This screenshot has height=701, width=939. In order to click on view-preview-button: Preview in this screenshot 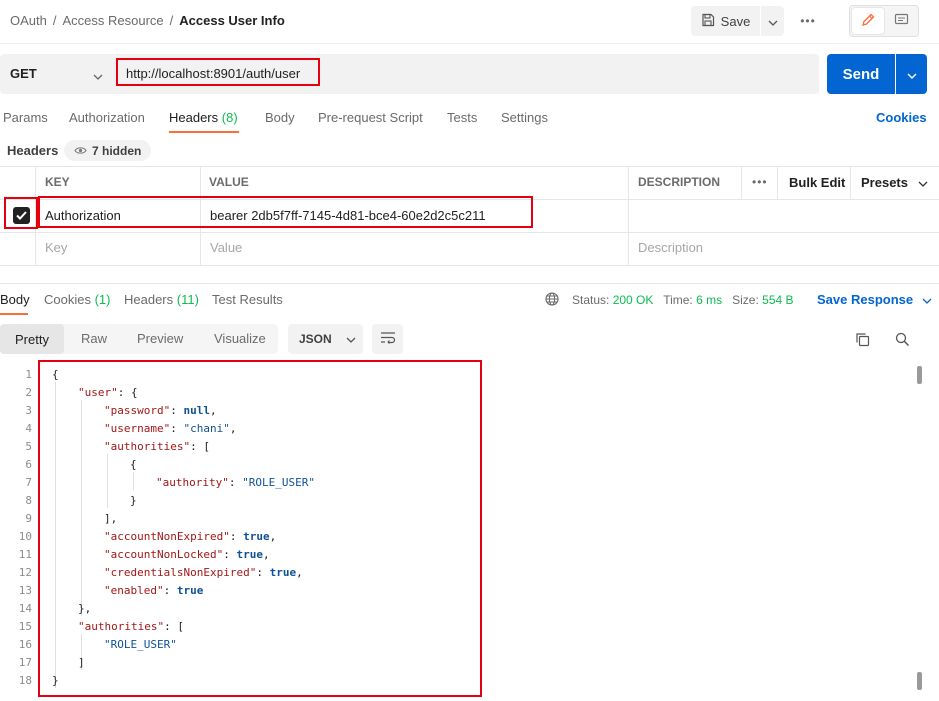, I will do `click(160, 338)`.